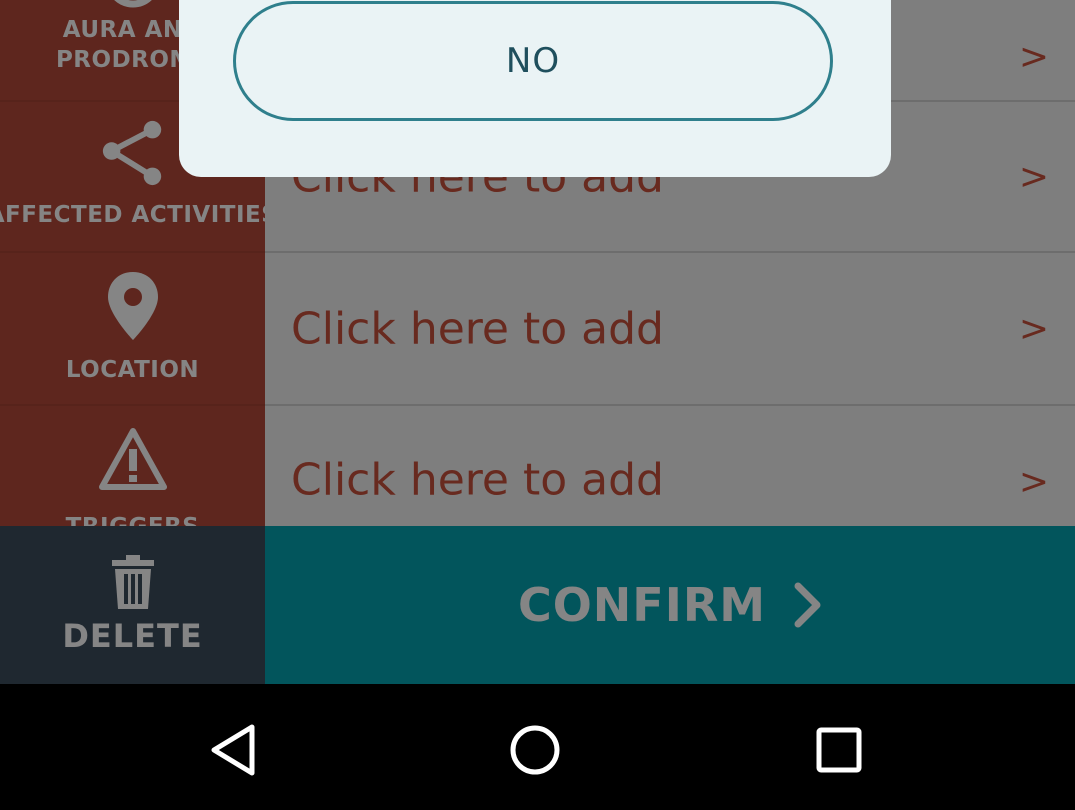 This screenshot has width=1075, height=810. I want to click on no-label: NO, so click(533, 61).